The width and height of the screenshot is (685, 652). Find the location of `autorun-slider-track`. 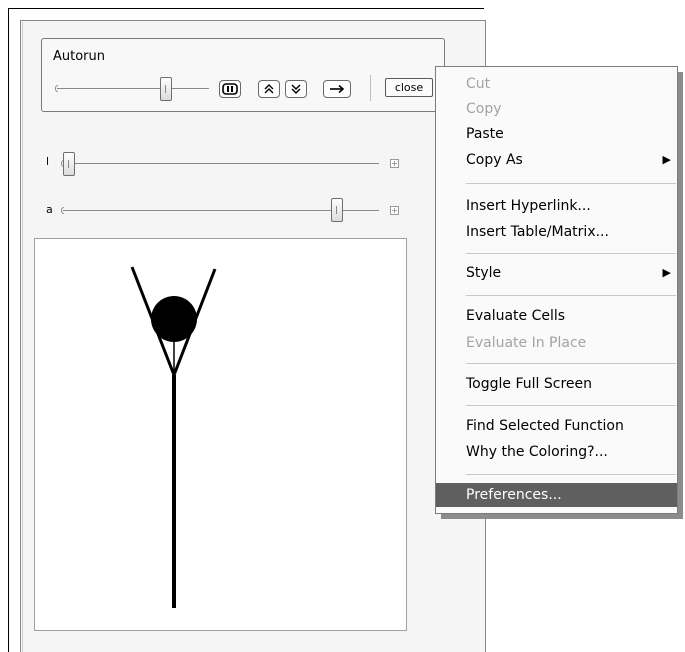

autorun-slider-track is located at coordinates (133, 88).